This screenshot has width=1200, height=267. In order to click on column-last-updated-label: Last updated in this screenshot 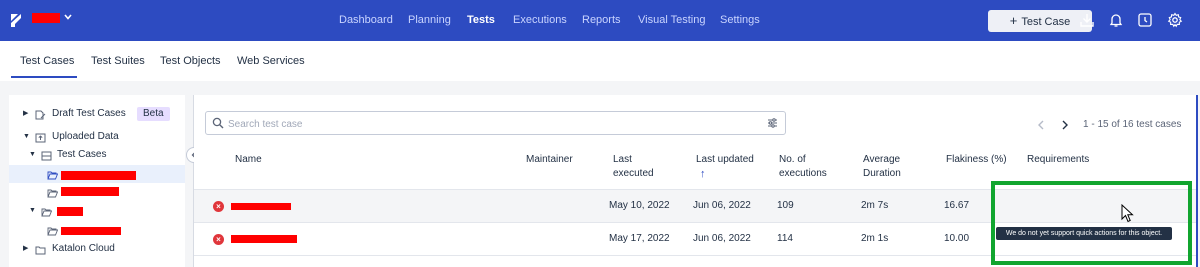, I will do `click(725, 159)`.